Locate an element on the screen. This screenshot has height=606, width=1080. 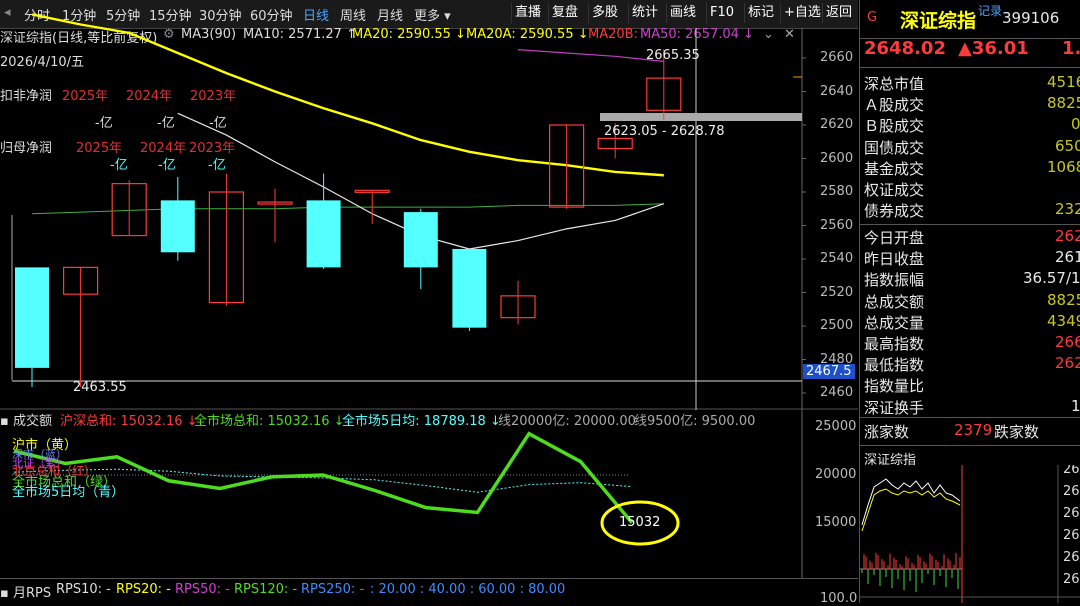
quote-row: 深总市值 4516 is located at coordinates (972, 83).